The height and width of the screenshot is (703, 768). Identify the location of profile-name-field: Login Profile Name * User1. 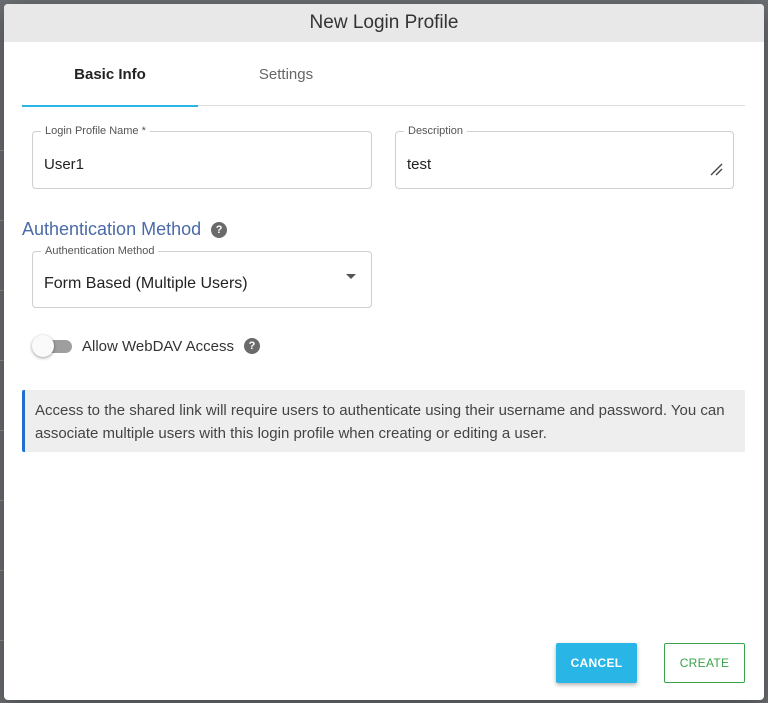
(202, 157).